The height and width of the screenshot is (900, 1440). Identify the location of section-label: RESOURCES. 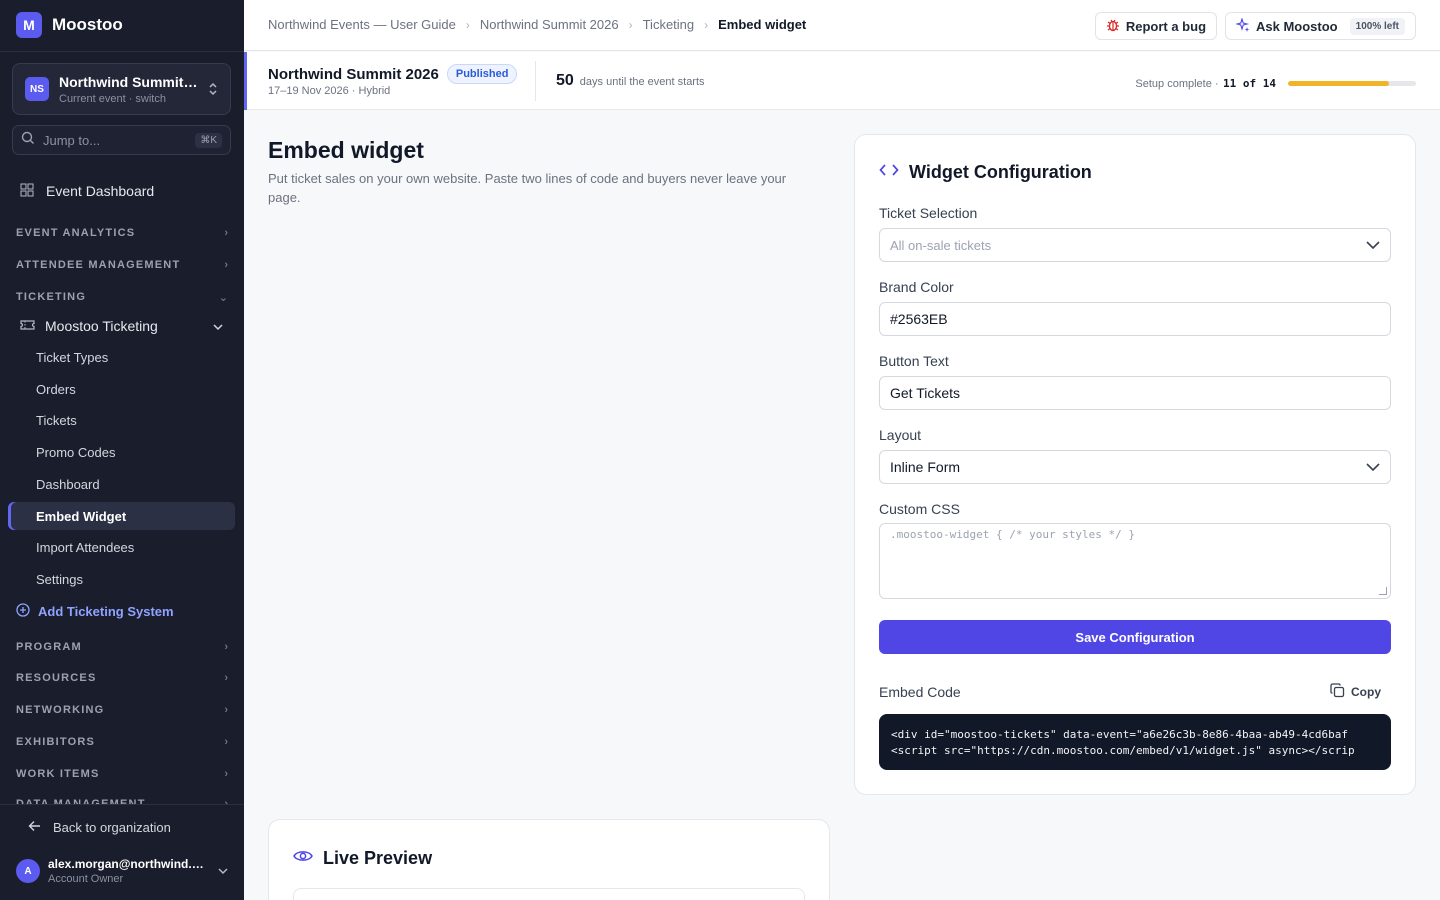
(56, 678).